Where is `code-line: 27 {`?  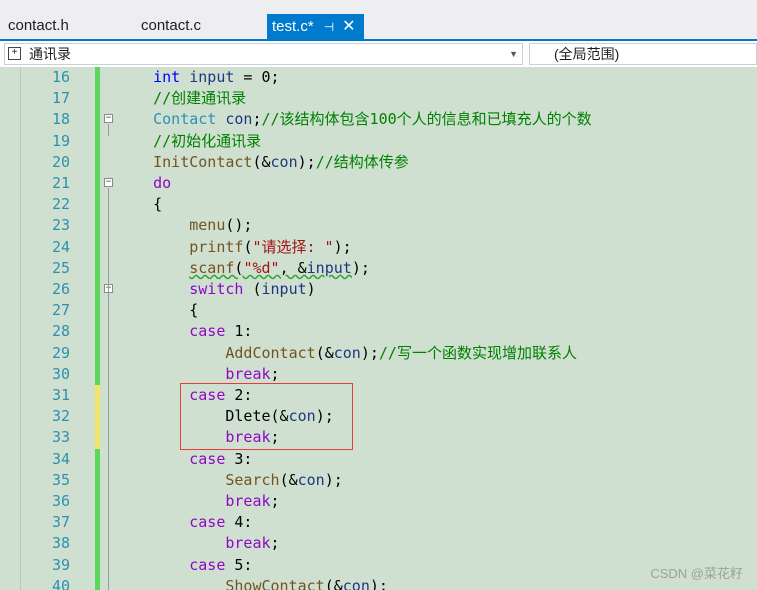
code-line: 27 { is located at coordinates (378, 311).